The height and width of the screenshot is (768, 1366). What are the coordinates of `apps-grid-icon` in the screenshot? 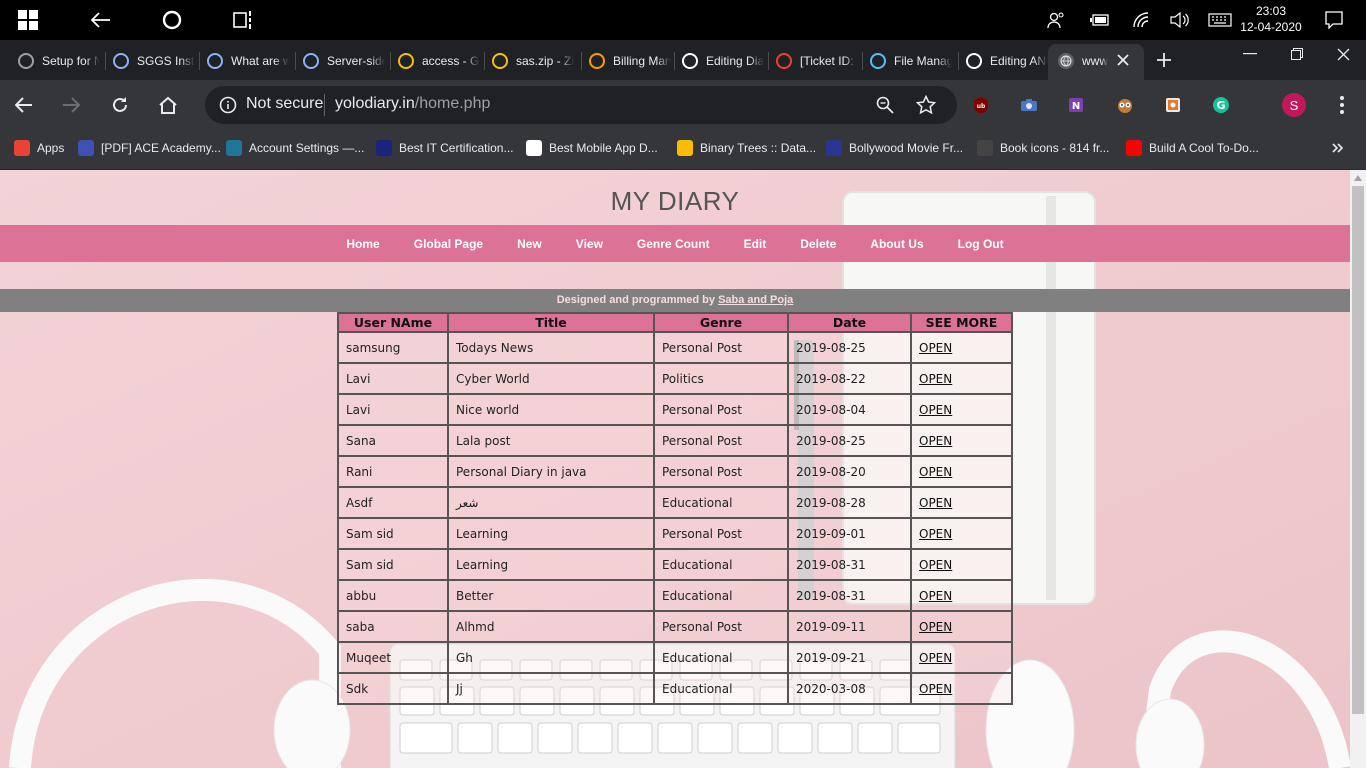 It's located at (22, 148).